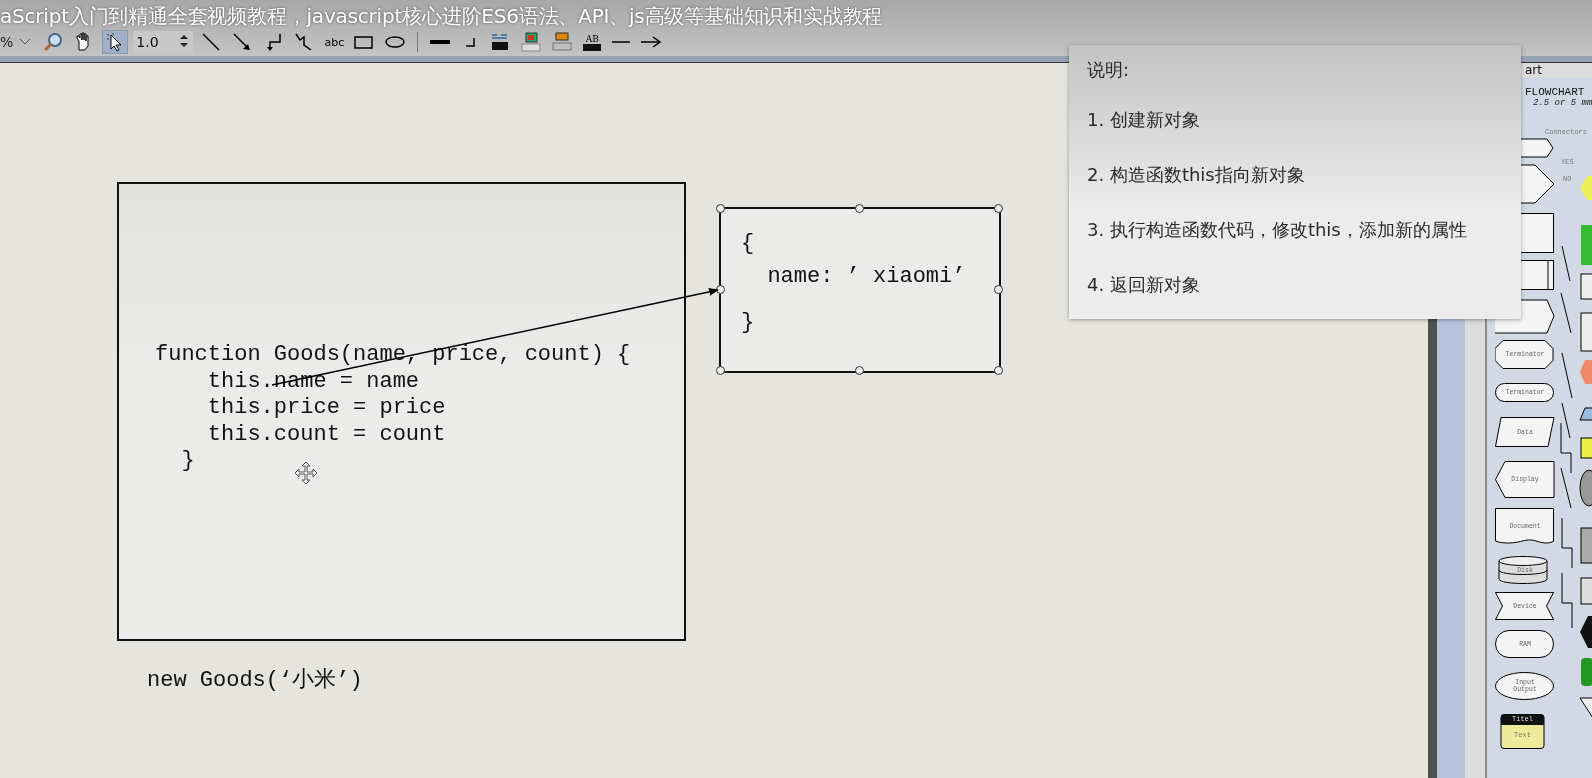 This screenshot has width=1592, height=778. I want to click on object-box: { name: ’ xiaomi’ }, so click(860, 290).